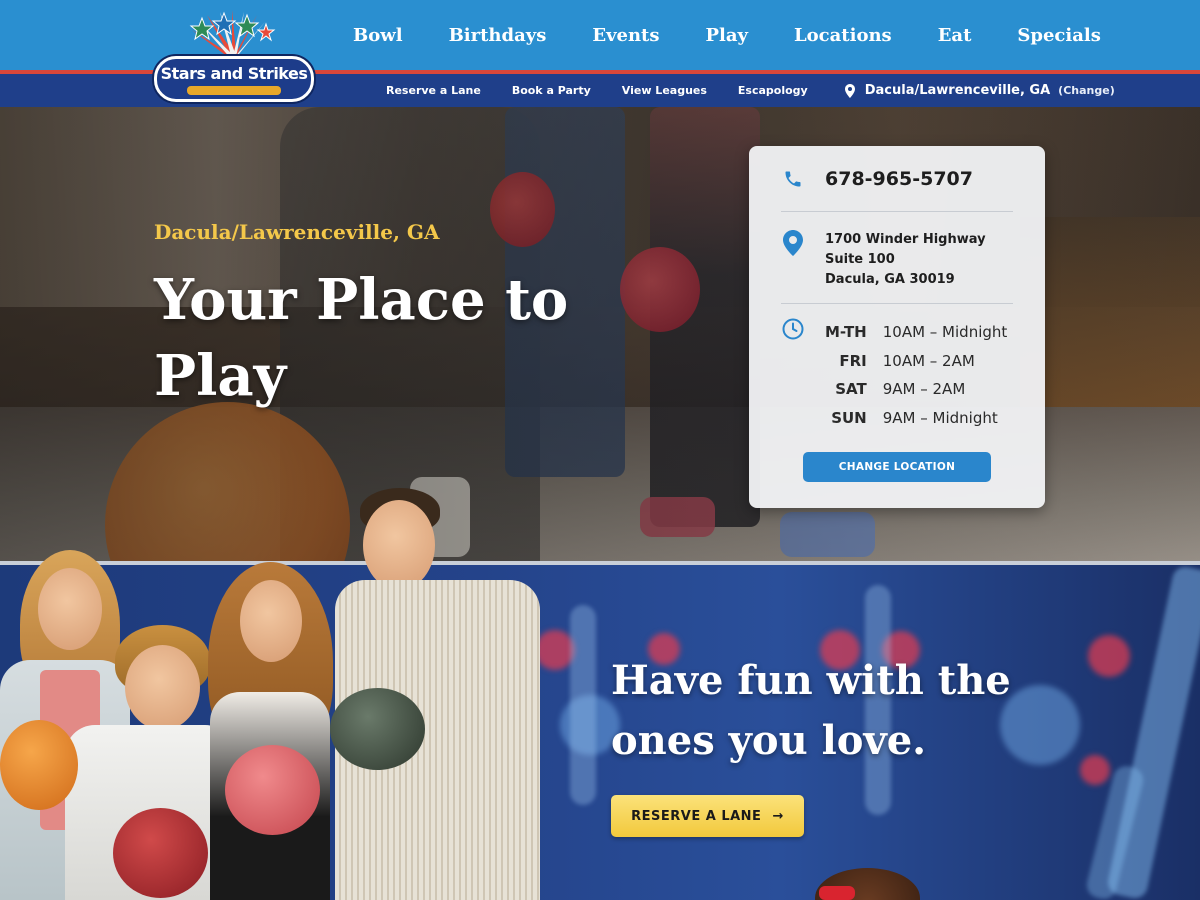  What do you see at coordinates (498, 35) in the screenshot?
I see `nav-birthdays: Birthdays` at bounding box center [498, 35].